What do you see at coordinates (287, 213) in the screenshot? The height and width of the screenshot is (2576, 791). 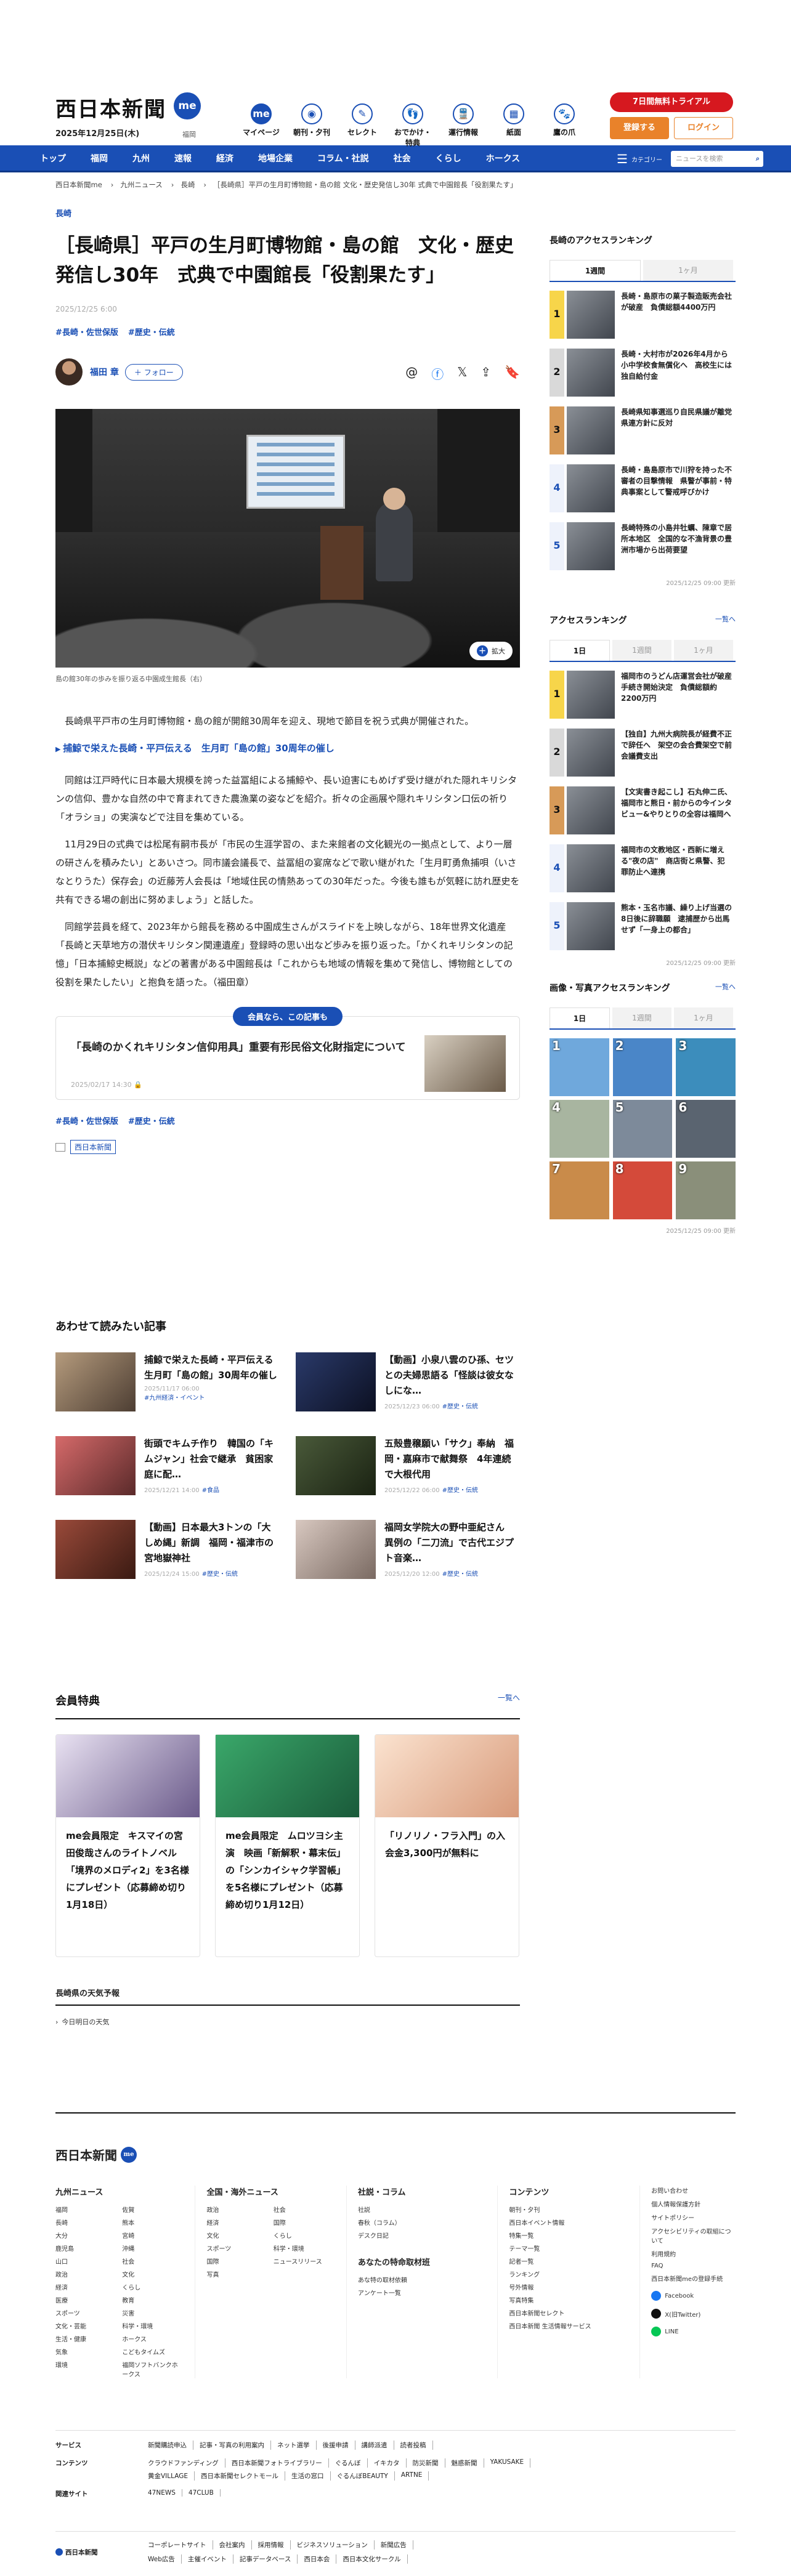 I see `article-category: 長崎` at bounding box center [287, 213].